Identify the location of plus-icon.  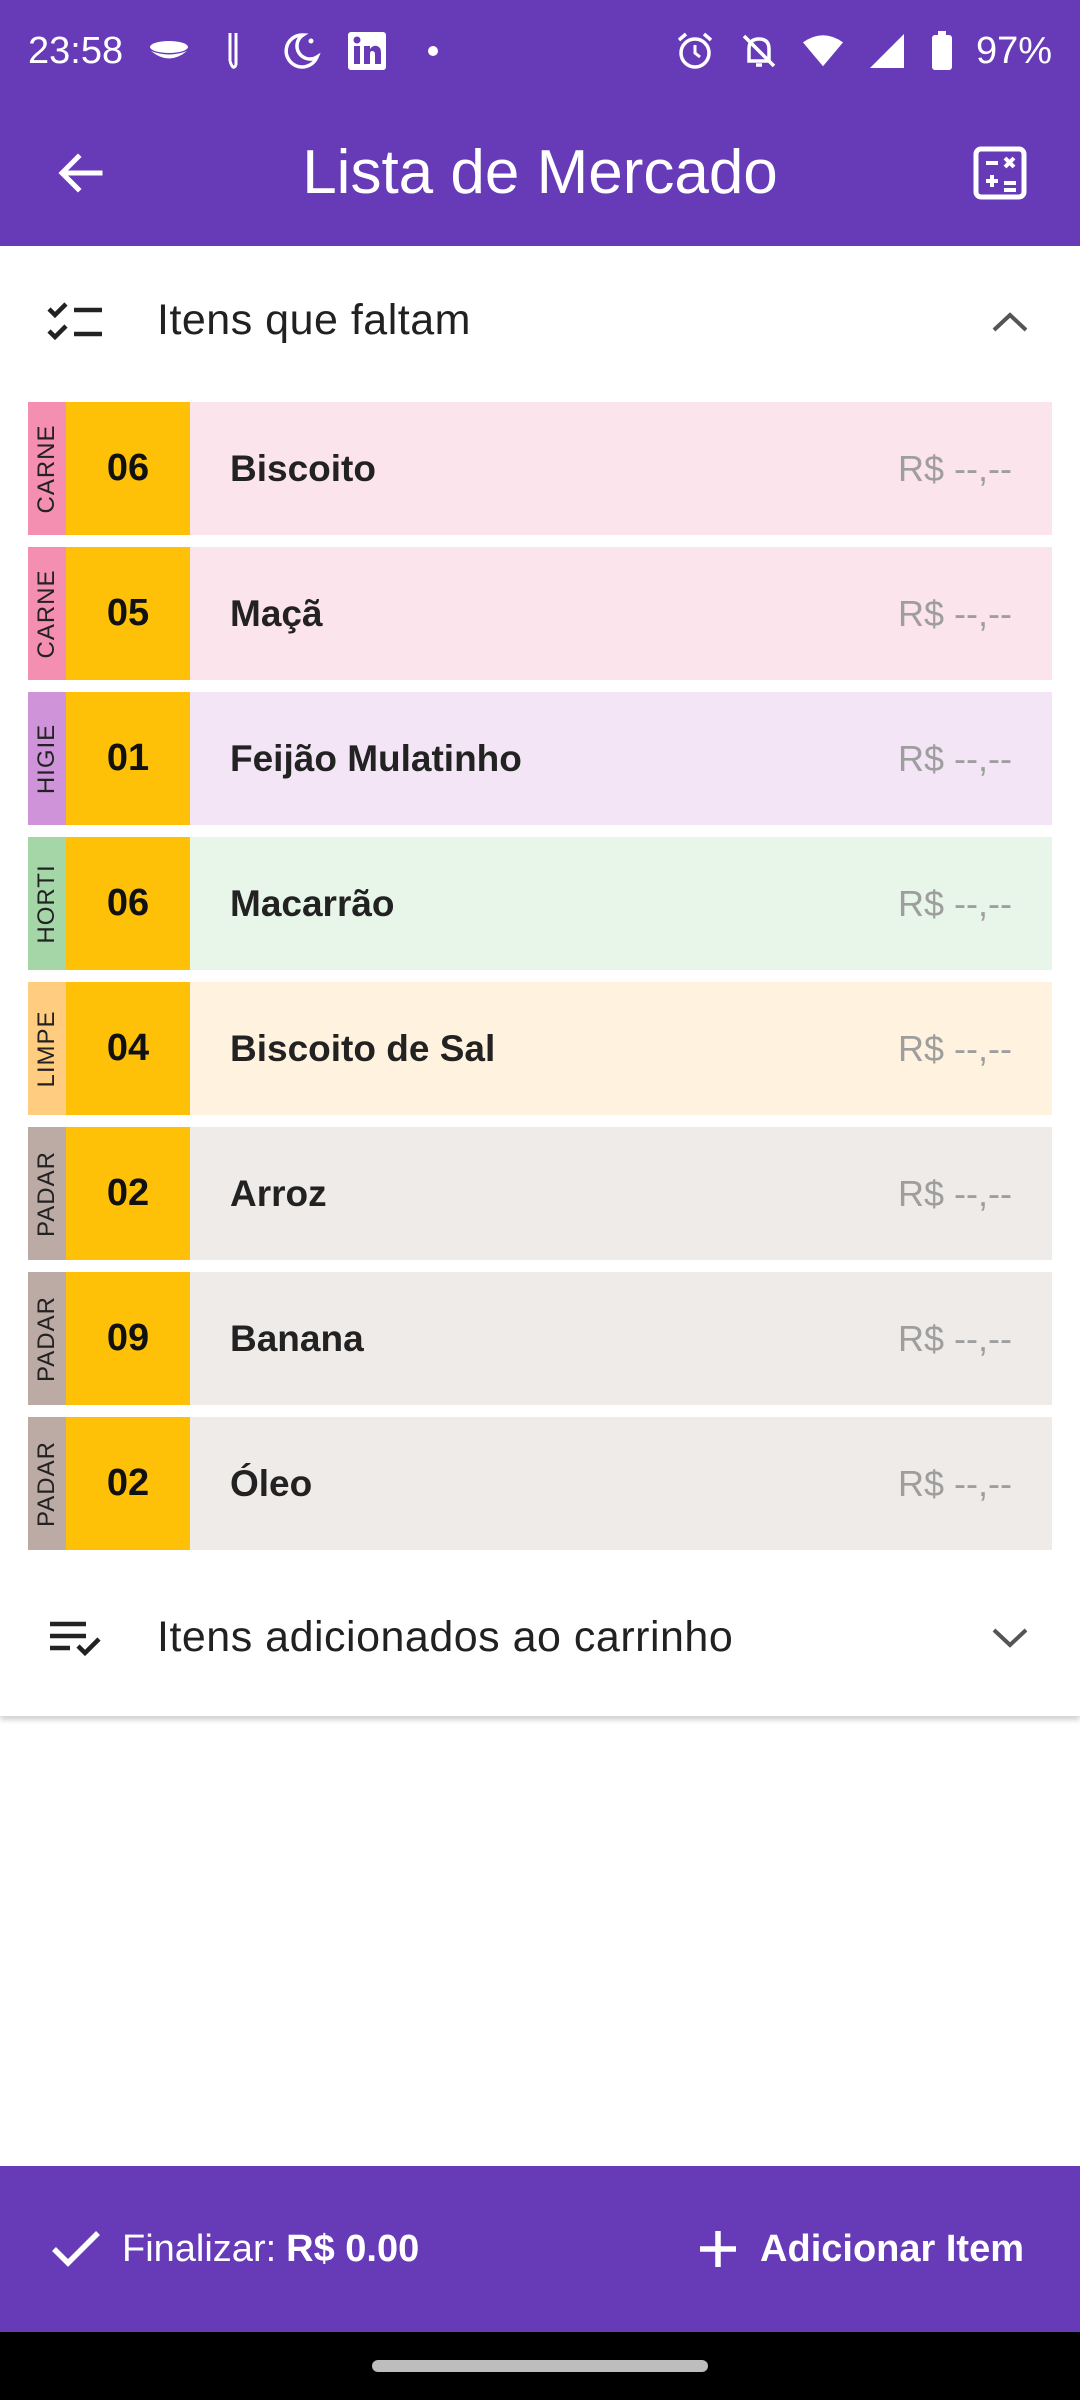
(718, 2249).